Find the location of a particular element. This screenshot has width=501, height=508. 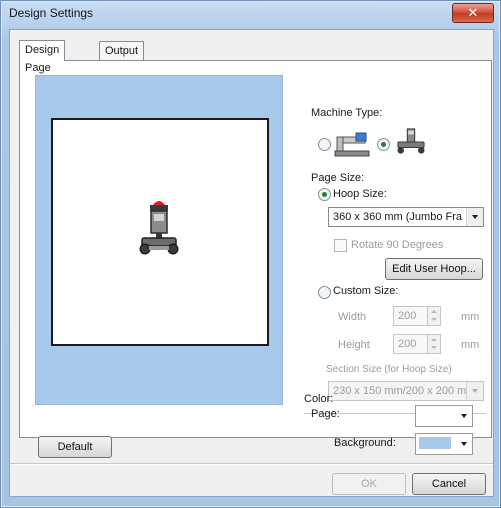

embroidery-machine-icon is located at coordinates (411, 141).